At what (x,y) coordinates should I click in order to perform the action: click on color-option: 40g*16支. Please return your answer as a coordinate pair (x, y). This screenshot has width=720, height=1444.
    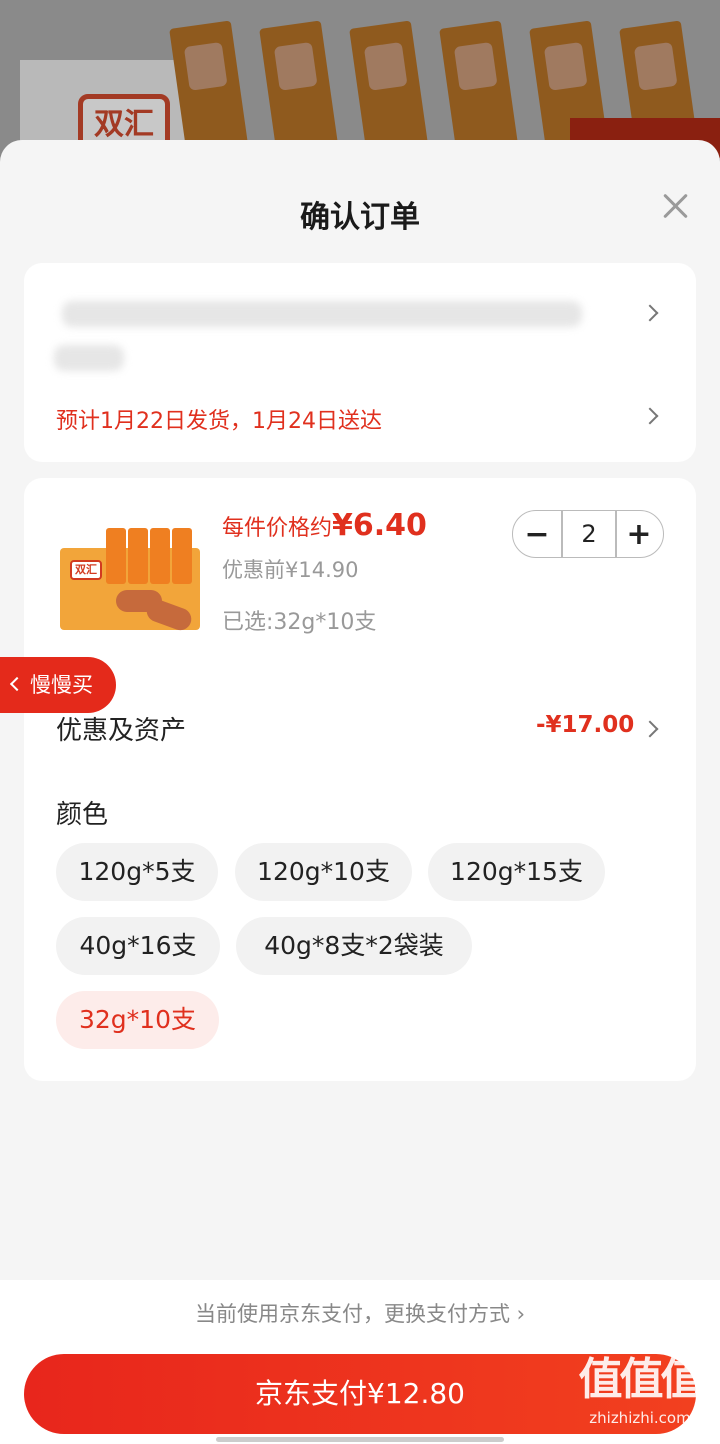
    Looking at the image, I should click on (138, 946).